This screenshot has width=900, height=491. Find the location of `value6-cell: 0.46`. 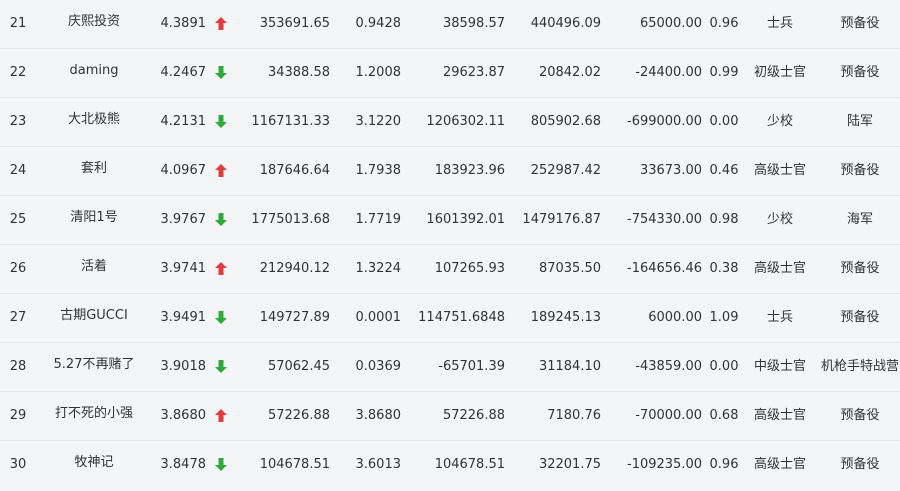

value6-cell: 0.46 is located at coordinates (724, 170).